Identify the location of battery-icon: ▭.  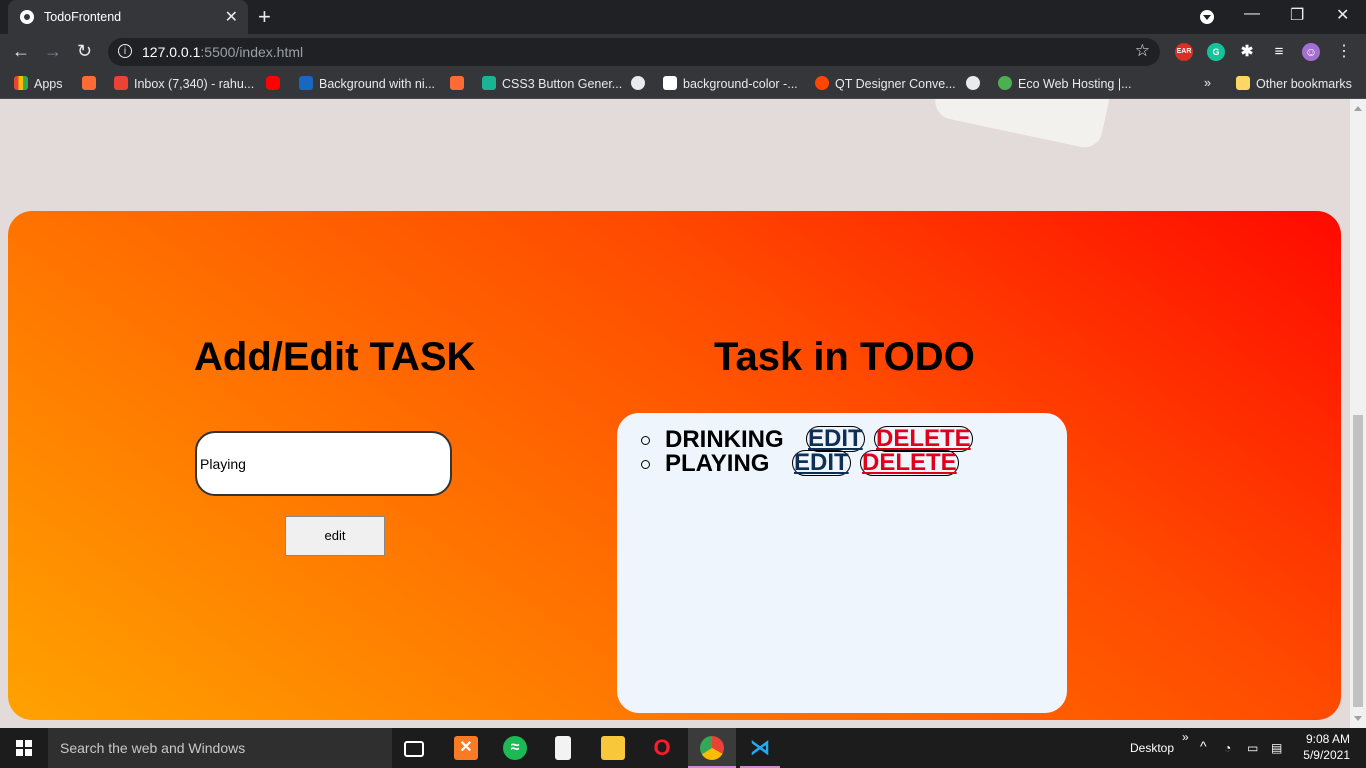
(1252, 748).